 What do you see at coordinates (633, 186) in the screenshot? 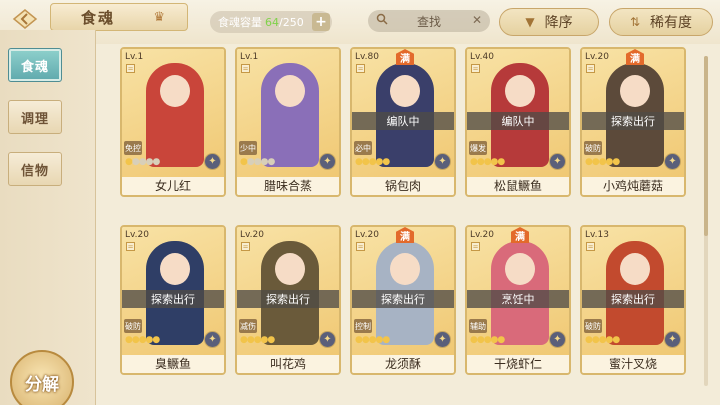
I see `food-soul-name: 小鸡炖蘑菇` at bounding box center [633, 186].